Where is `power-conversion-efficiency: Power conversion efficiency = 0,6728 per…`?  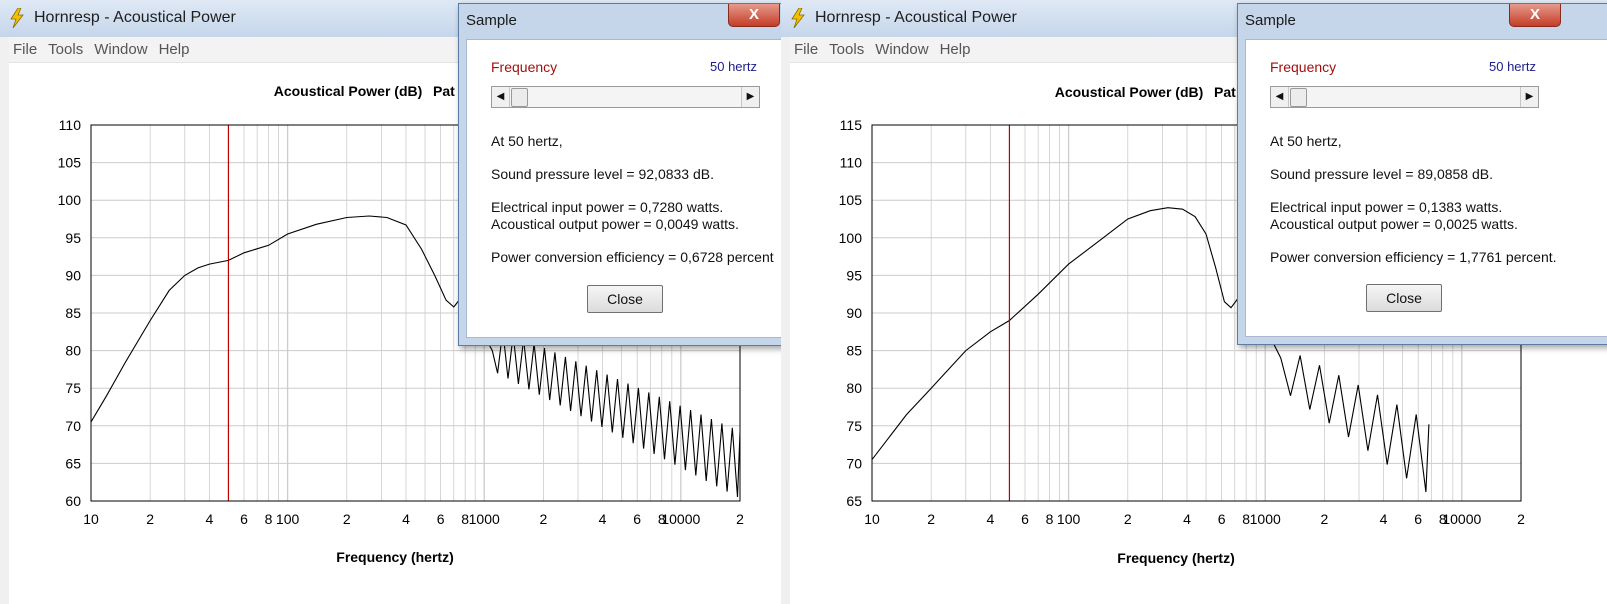 power-conversion-efficiency: Power conversion efficiency = 0,6728 per… is located at coordinates (632, 257).